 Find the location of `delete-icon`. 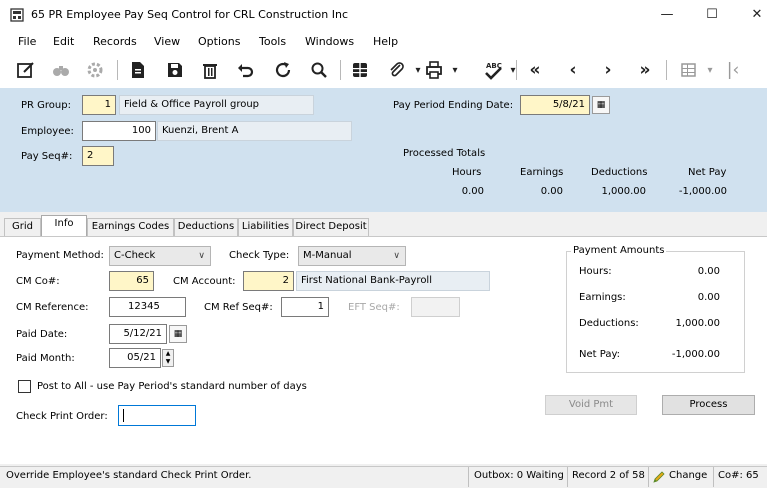

delete-icon is located at coordinates (210, 70).